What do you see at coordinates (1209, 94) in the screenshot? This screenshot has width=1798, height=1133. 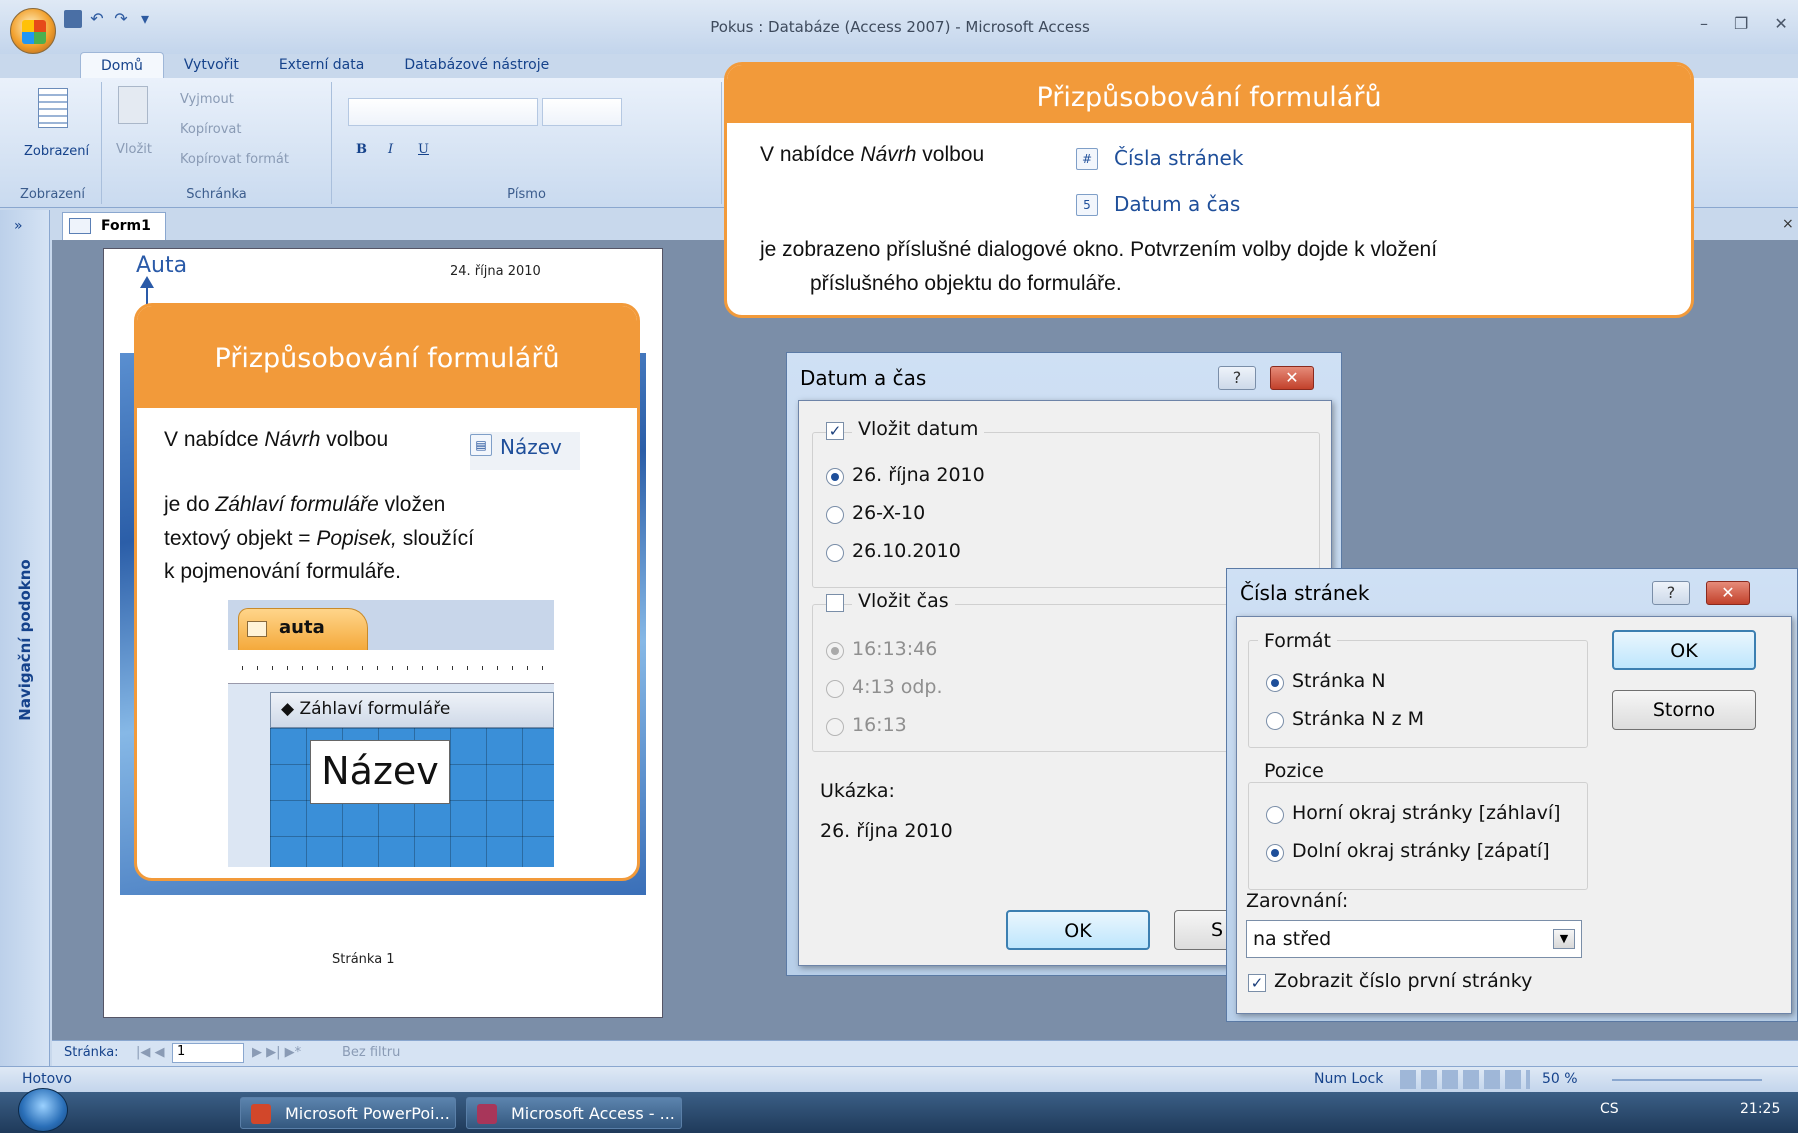 I see `callout-top-title: Přizpůsobování formulářů` at bounding box center [1209, 94].